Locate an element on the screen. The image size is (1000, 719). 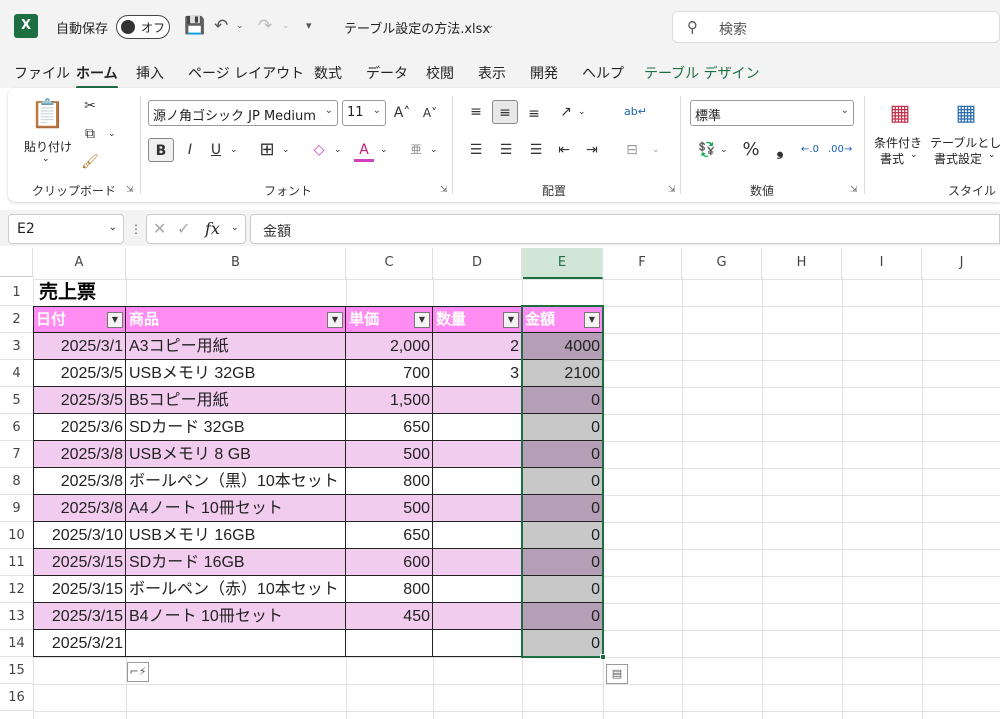
column-header-e: E is located at coordinates (562, 263).